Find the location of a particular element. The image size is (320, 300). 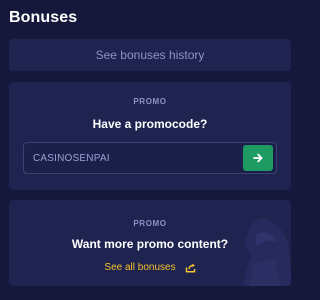

page-title: Bonuses is located at coordinates (43, 17).